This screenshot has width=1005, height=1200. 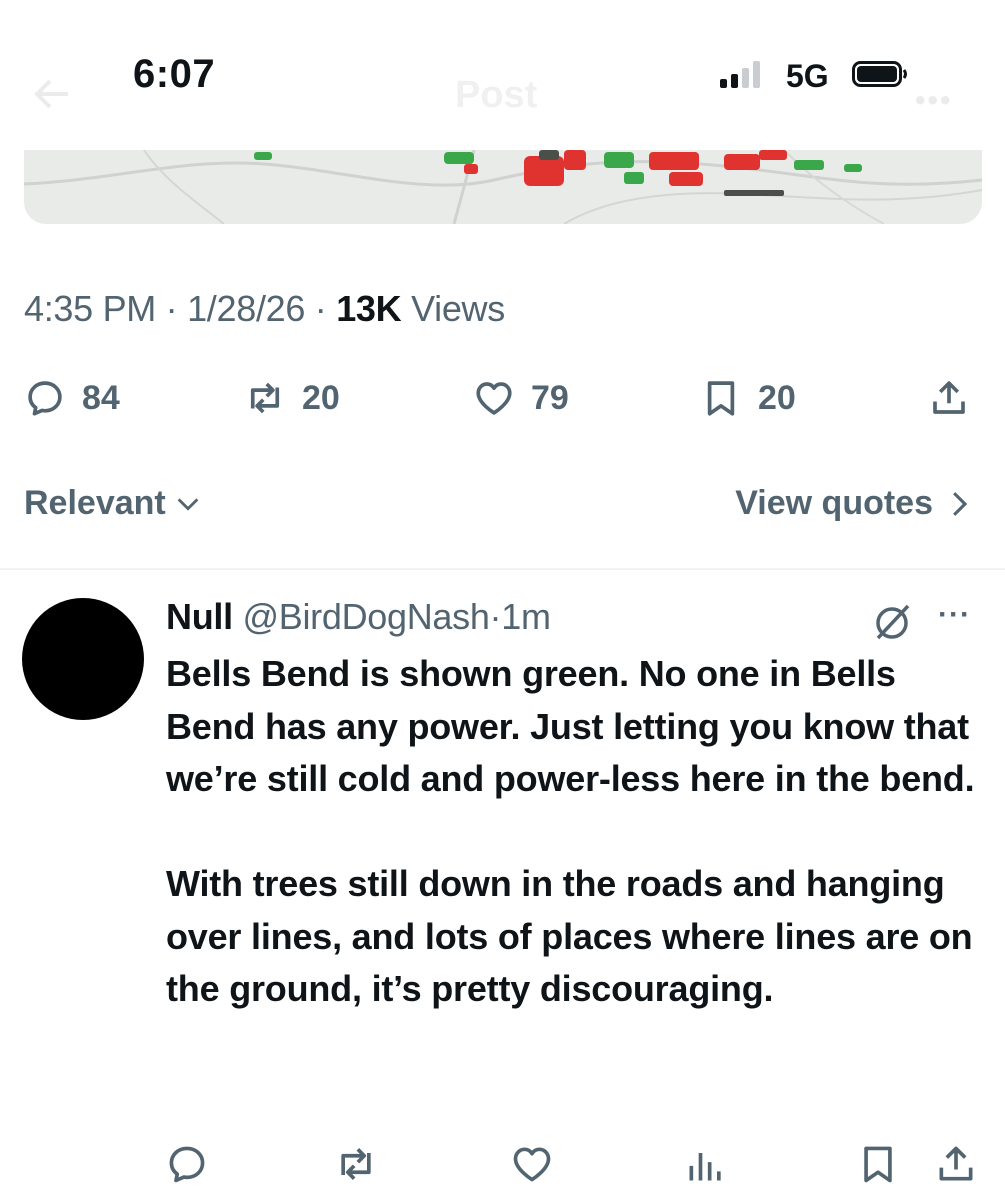 What do you see at coordinates (369, 308) in the screenshot?
I see `views-count: 13K` at bounding box center [369, 308].